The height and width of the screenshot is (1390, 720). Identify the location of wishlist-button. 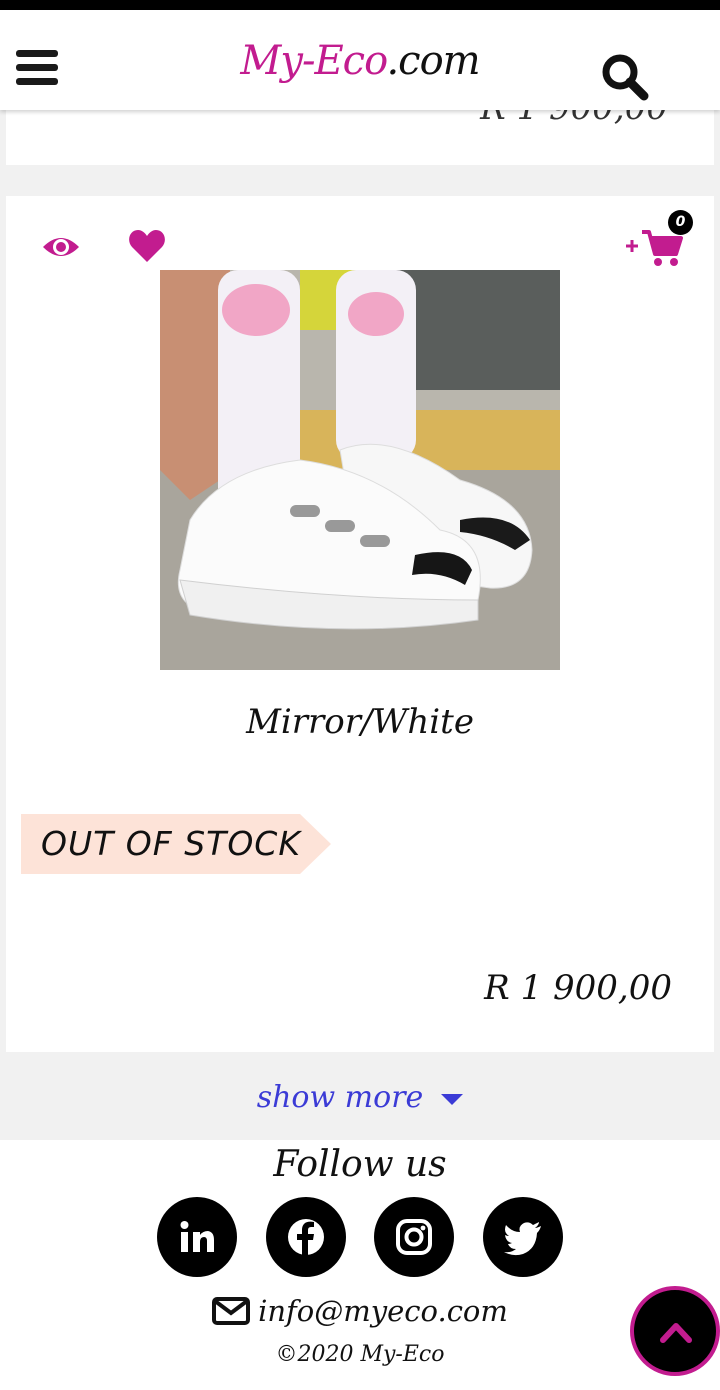
(147, 246).